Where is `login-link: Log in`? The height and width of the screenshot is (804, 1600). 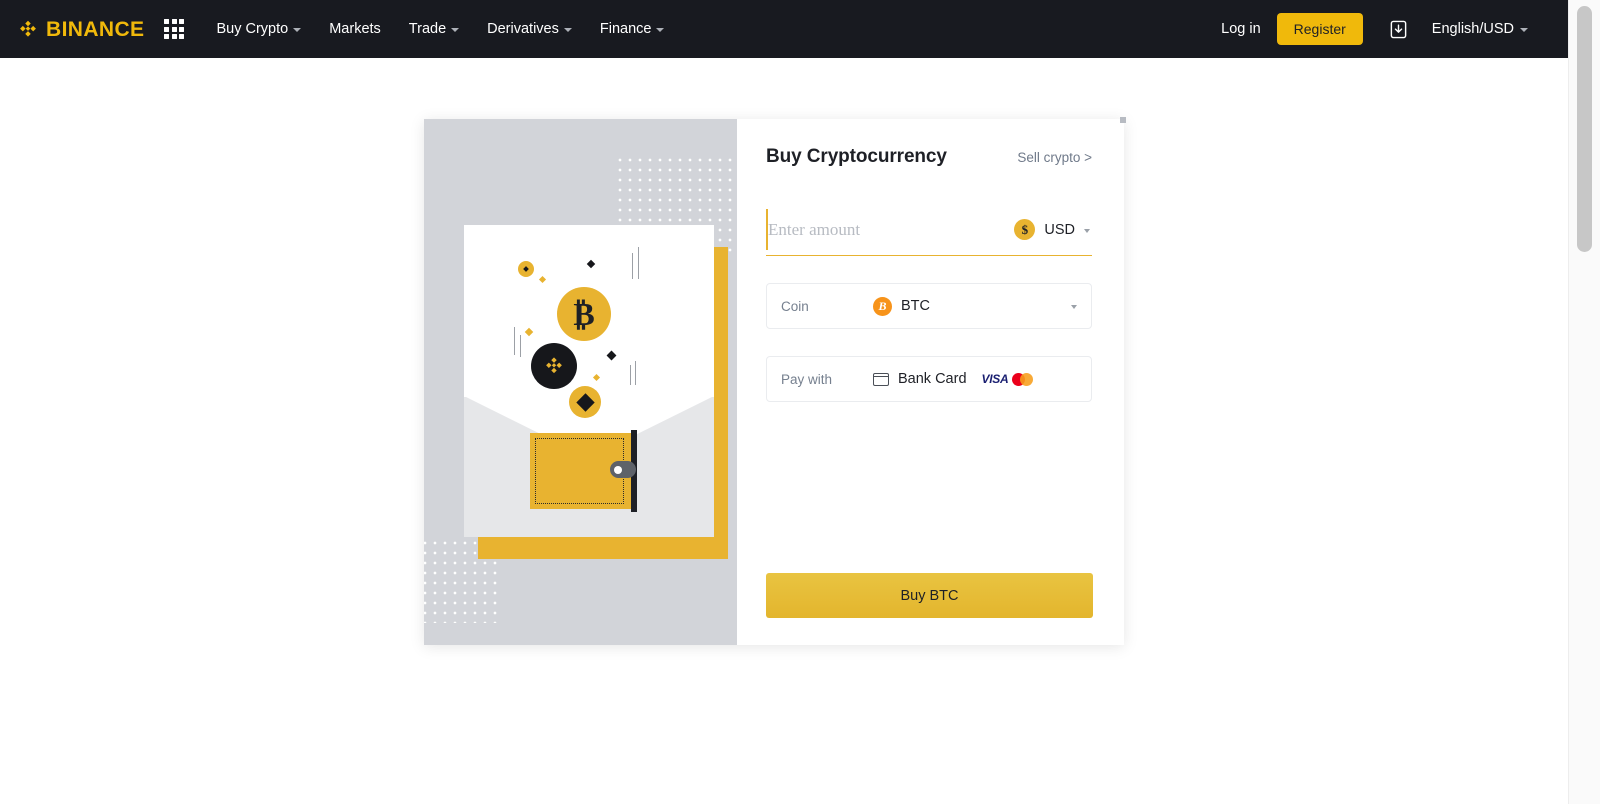 login-link: Log in is located at coordinates (1241, 29).